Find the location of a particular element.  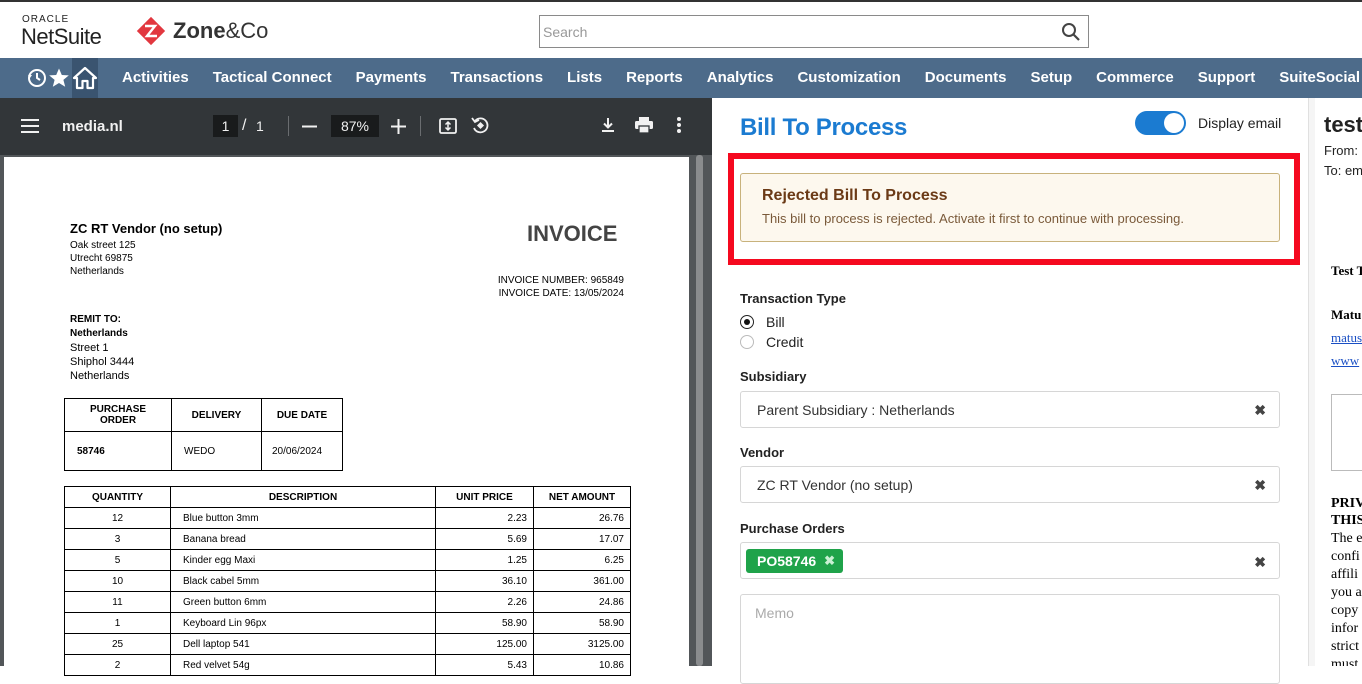

email-body-6: infor is located at coordinates (1345, 628).